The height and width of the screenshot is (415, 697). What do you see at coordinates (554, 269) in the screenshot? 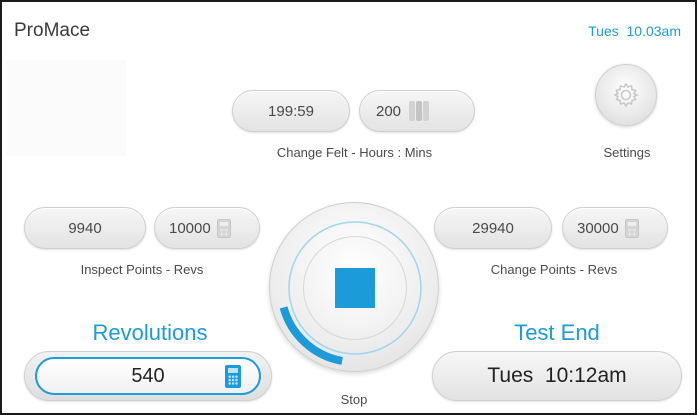
I see `change-points-label: Change Points - Revs` at bounding box center [554, 269].